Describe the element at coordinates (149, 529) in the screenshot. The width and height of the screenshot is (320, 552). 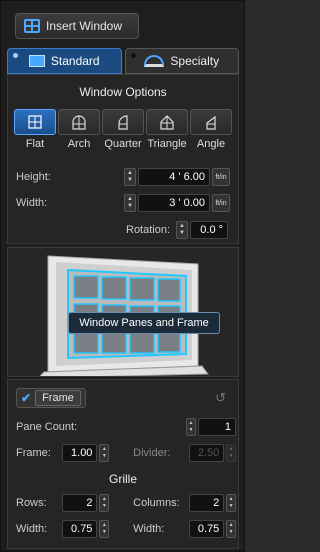
I see `columns-width-label: Width:` at that location.